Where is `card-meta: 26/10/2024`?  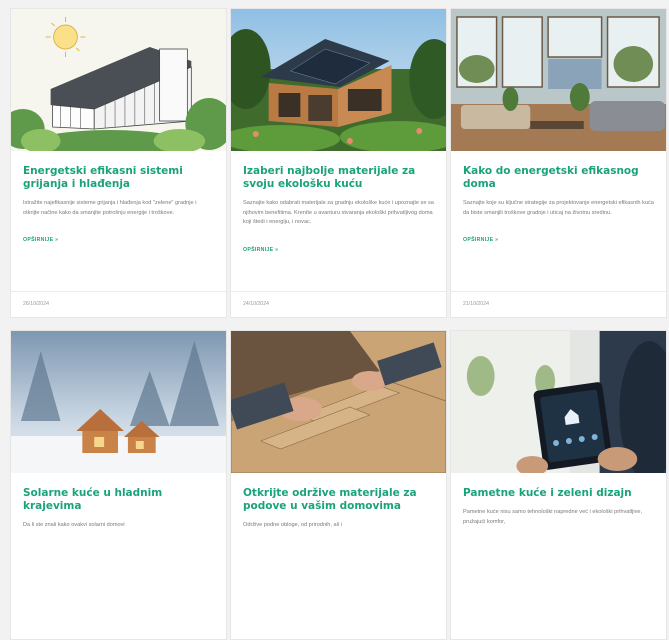
card-meta: 26/10/2024 is located at coordinates (118, 304).